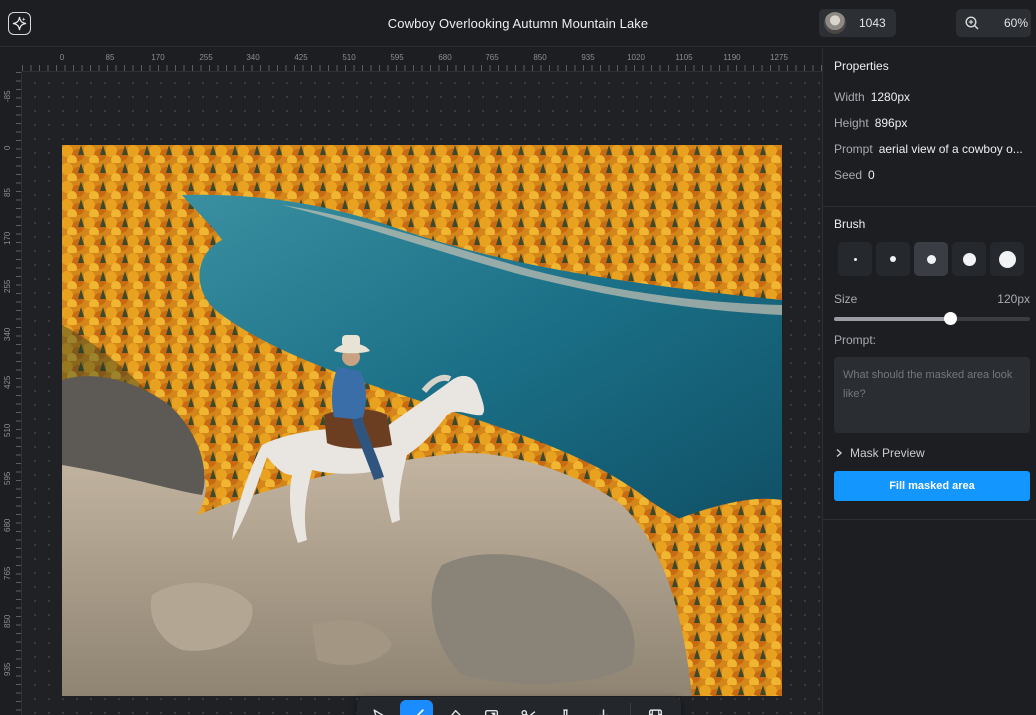  I want to click on height-label: Height, so click(851, 123).